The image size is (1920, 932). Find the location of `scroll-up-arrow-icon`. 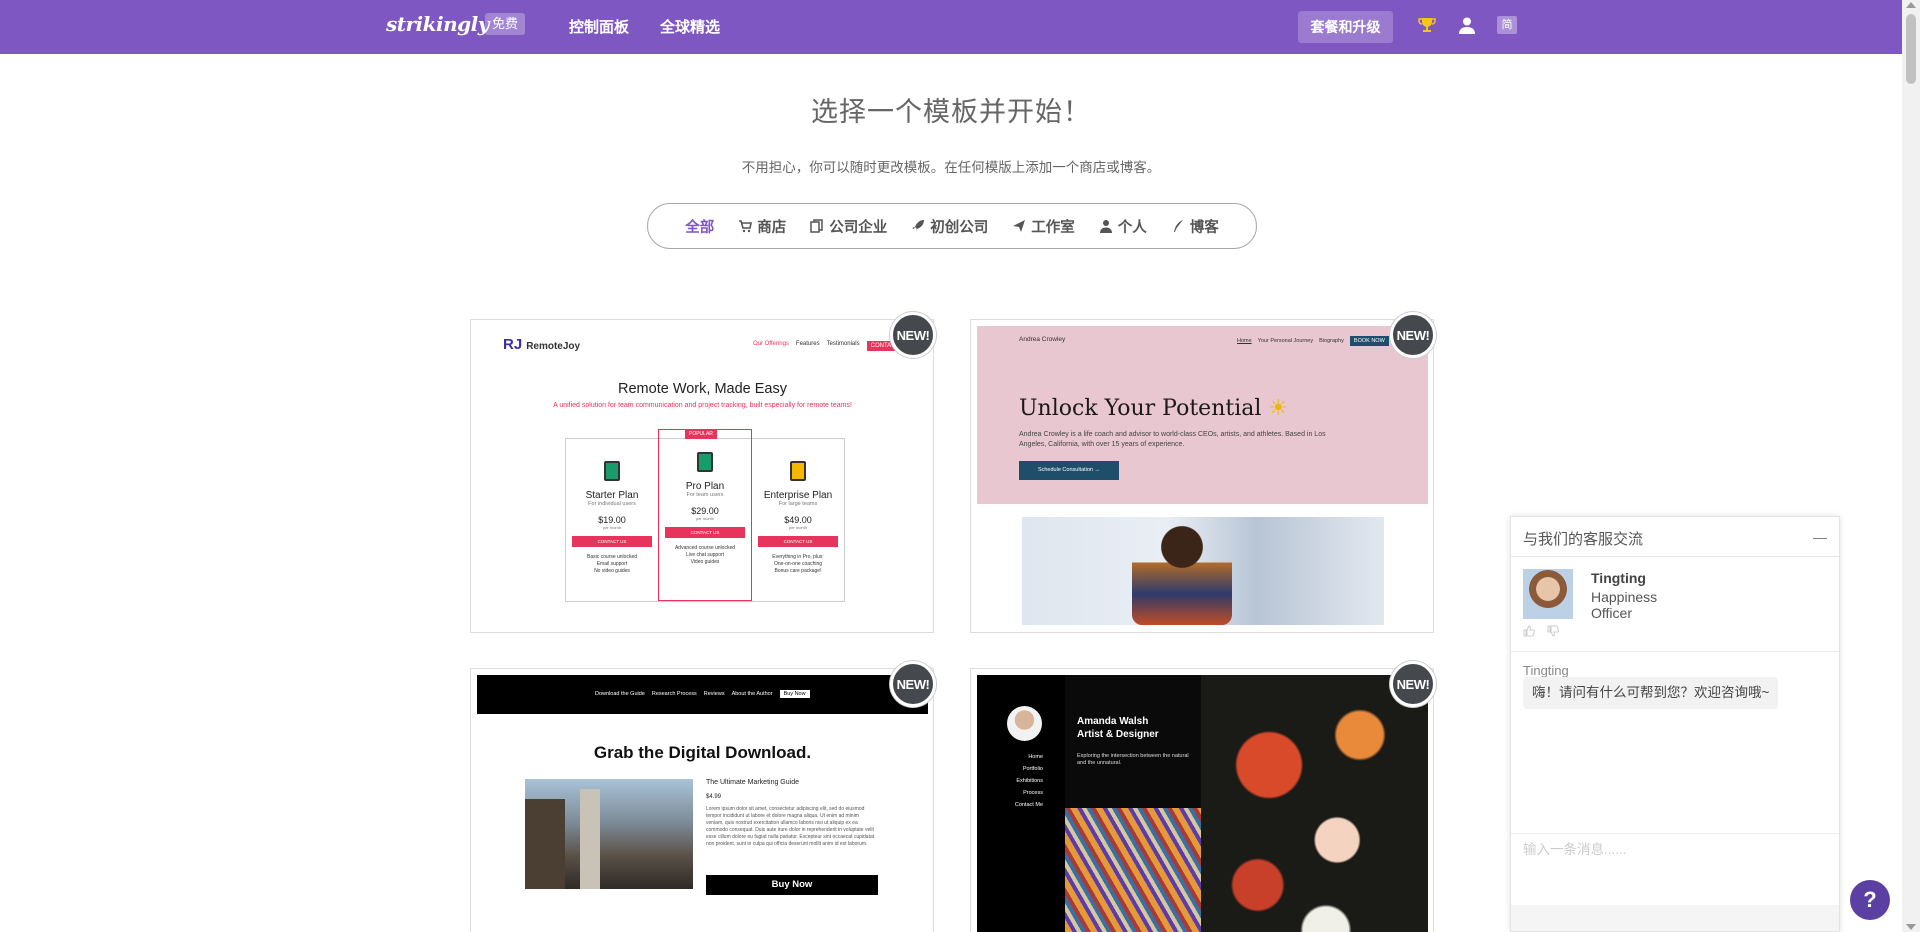

scroll-up-arrow-icon is located at coordinates (1911, 5).